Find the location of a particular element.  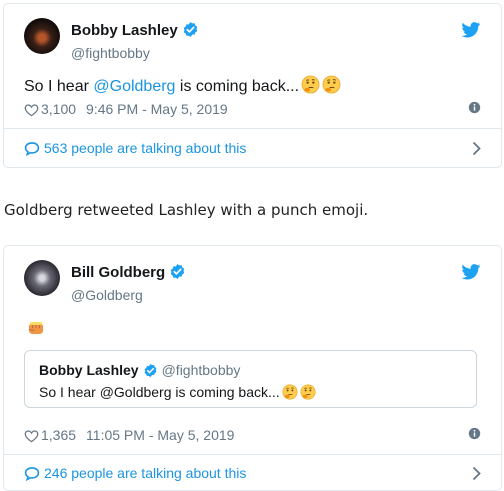

author-block: Bobby Lashley @fightbobby is located at coordinates (135, 41).